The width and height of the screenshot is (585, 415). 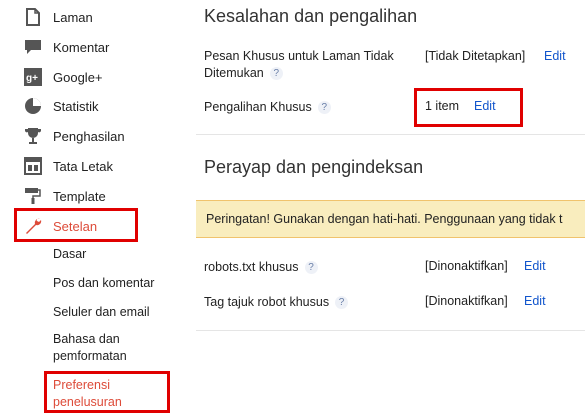 I want to click on sidebar-subitem-preferensi-penelusuran: Preferensi penelusuran, so click(x=103, y=394).